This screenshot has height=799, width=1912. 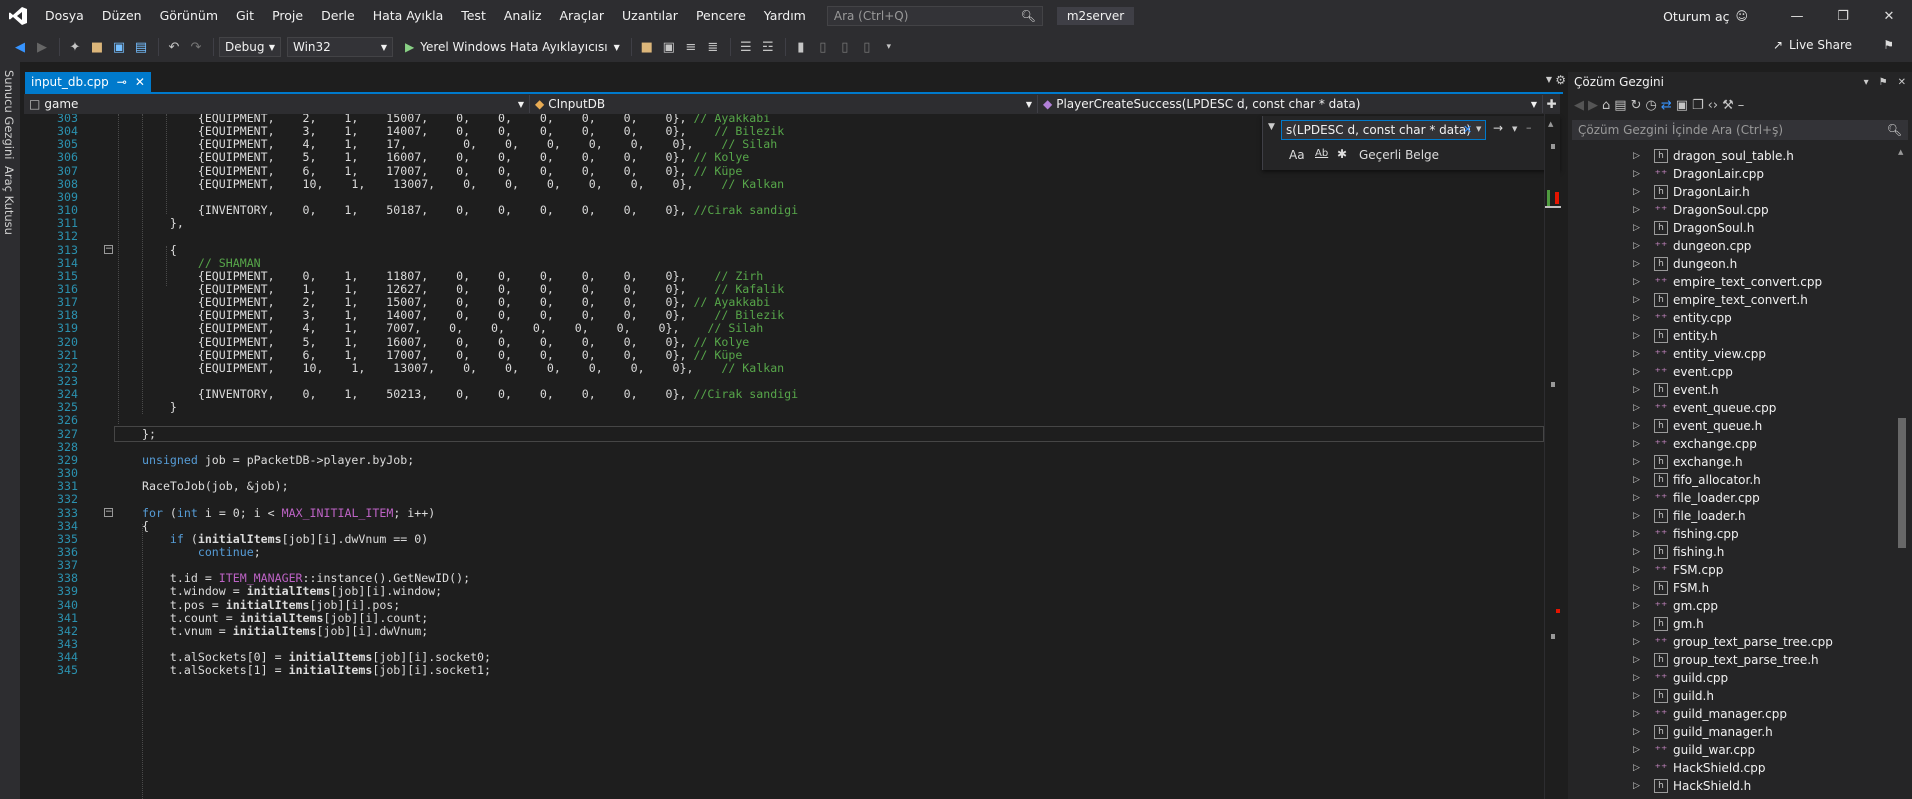 What do you see at coordinates (1698, 105) in the screenshot?
I see `show-all-files-icon: ❐` at bounding box center [1698, 105].